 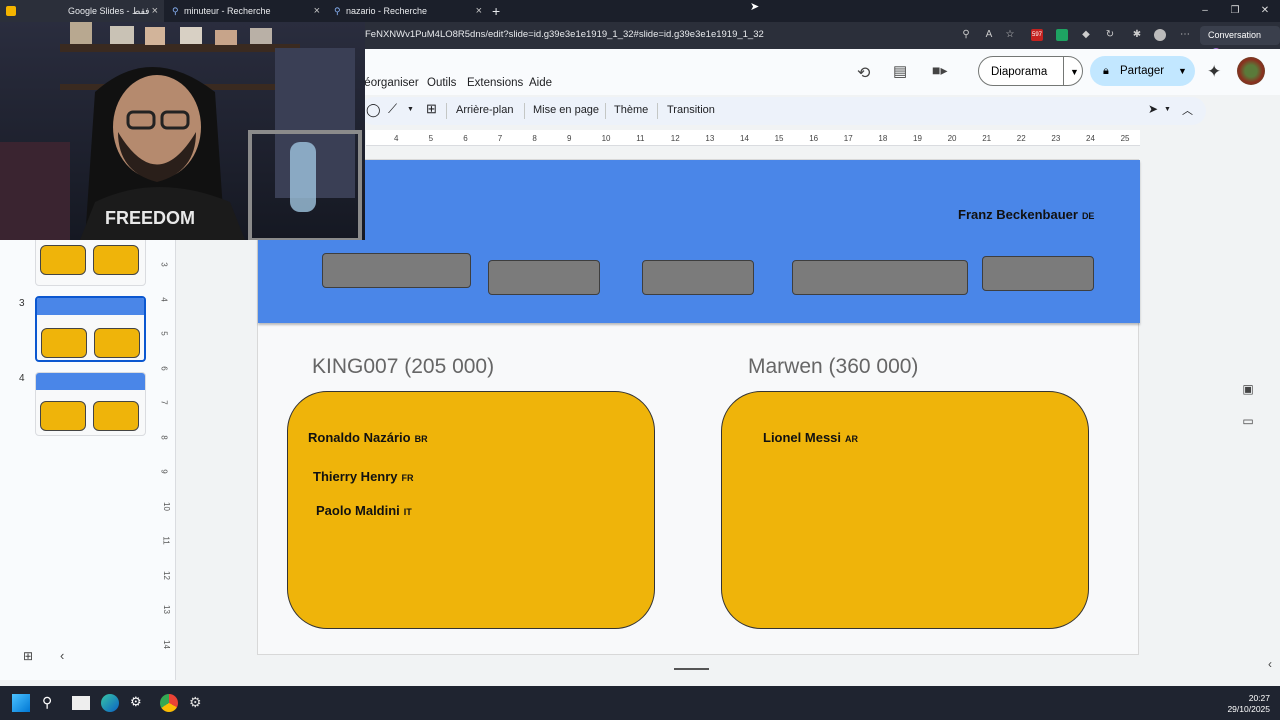 What do you see at coordinates (566, 110) in the screenshot?
I see `layout-button: Mise en page` at bounding box center [566, 110].